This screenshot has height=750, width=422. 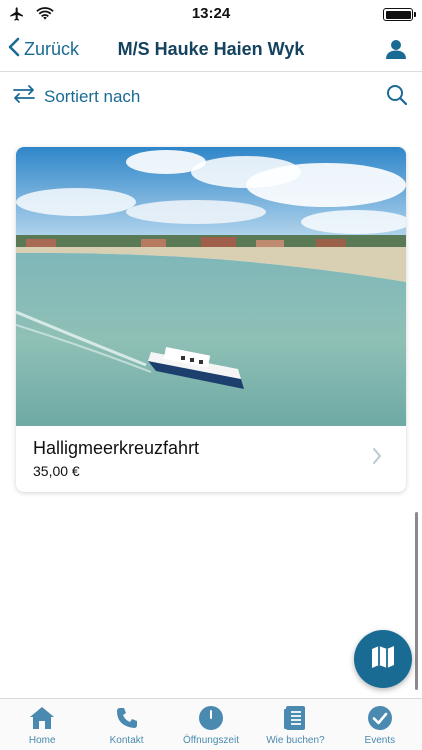 I want to click on user-icon, so click(x=396, y=51).